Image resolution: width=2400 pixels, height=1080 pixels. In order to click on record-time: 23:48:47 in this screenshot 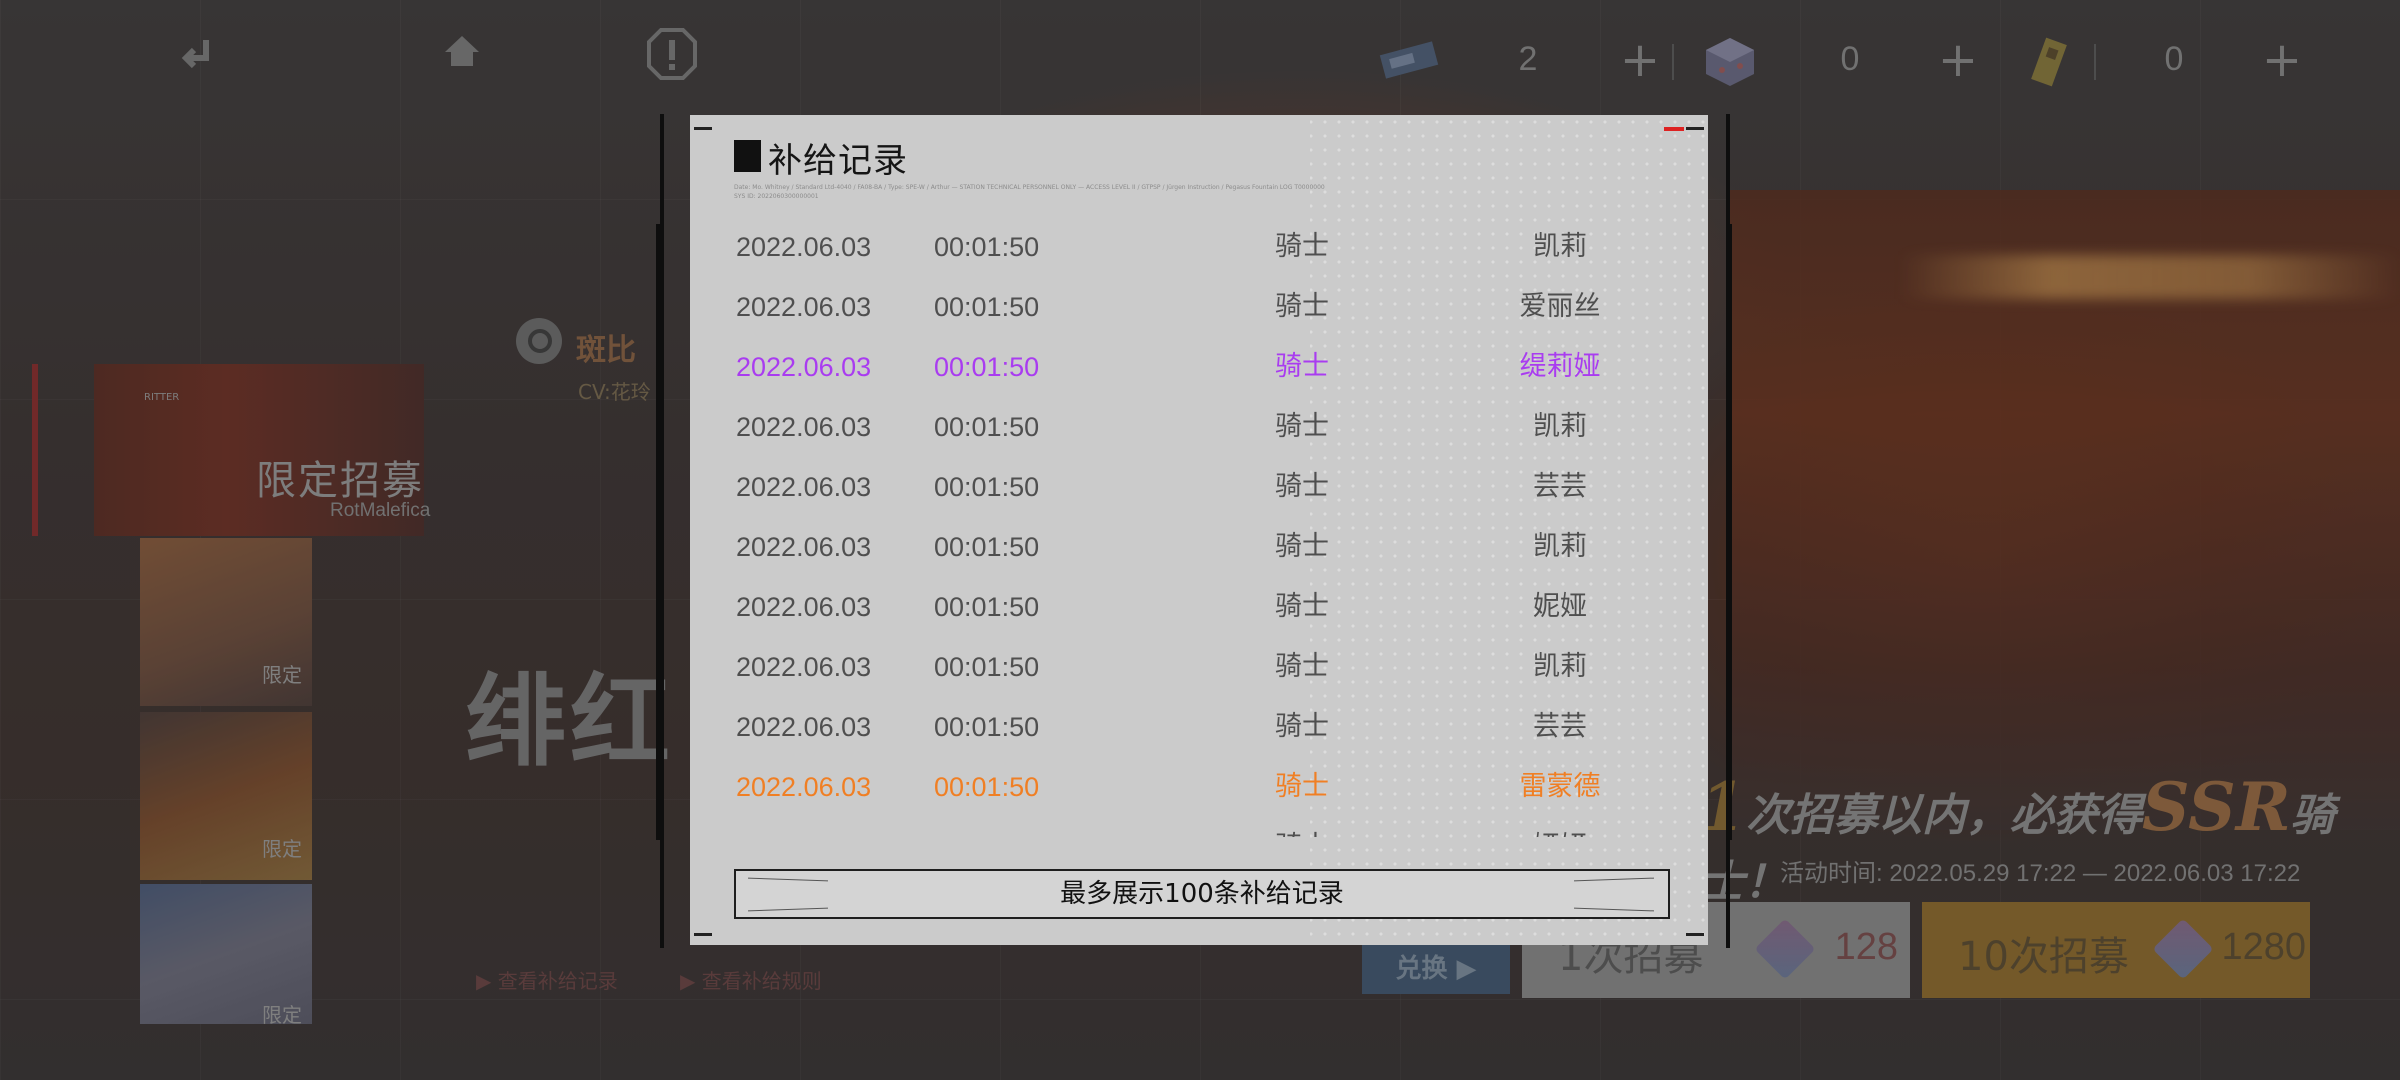, I will do `click(986, 827)`.